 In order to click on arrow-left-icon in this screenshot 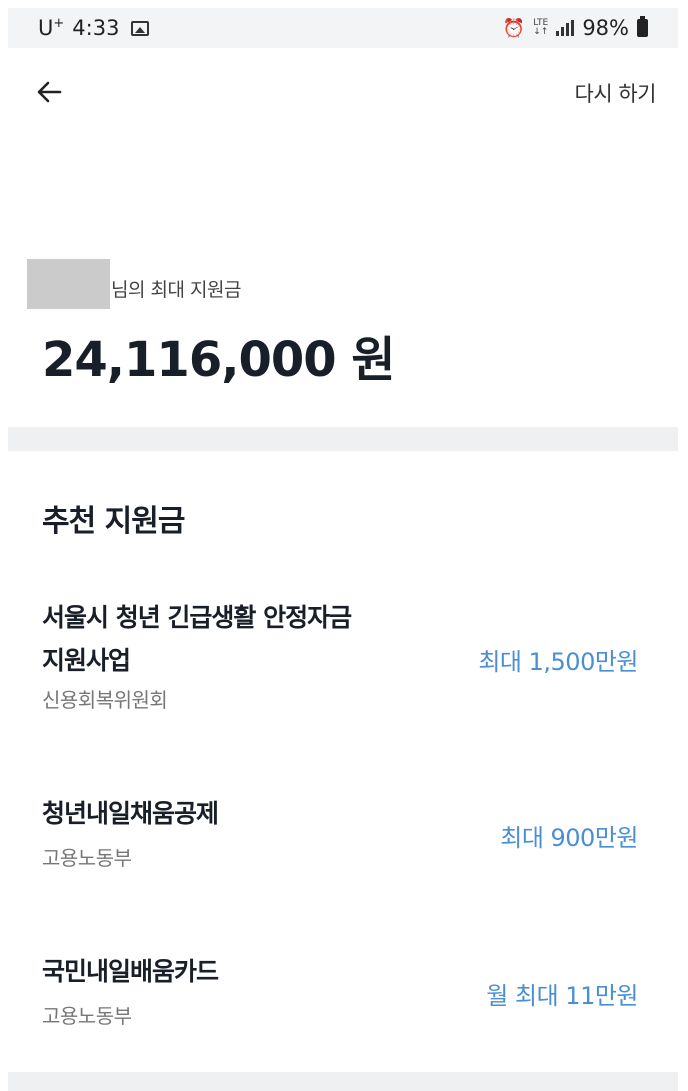, I will do `click(49, 92)`.